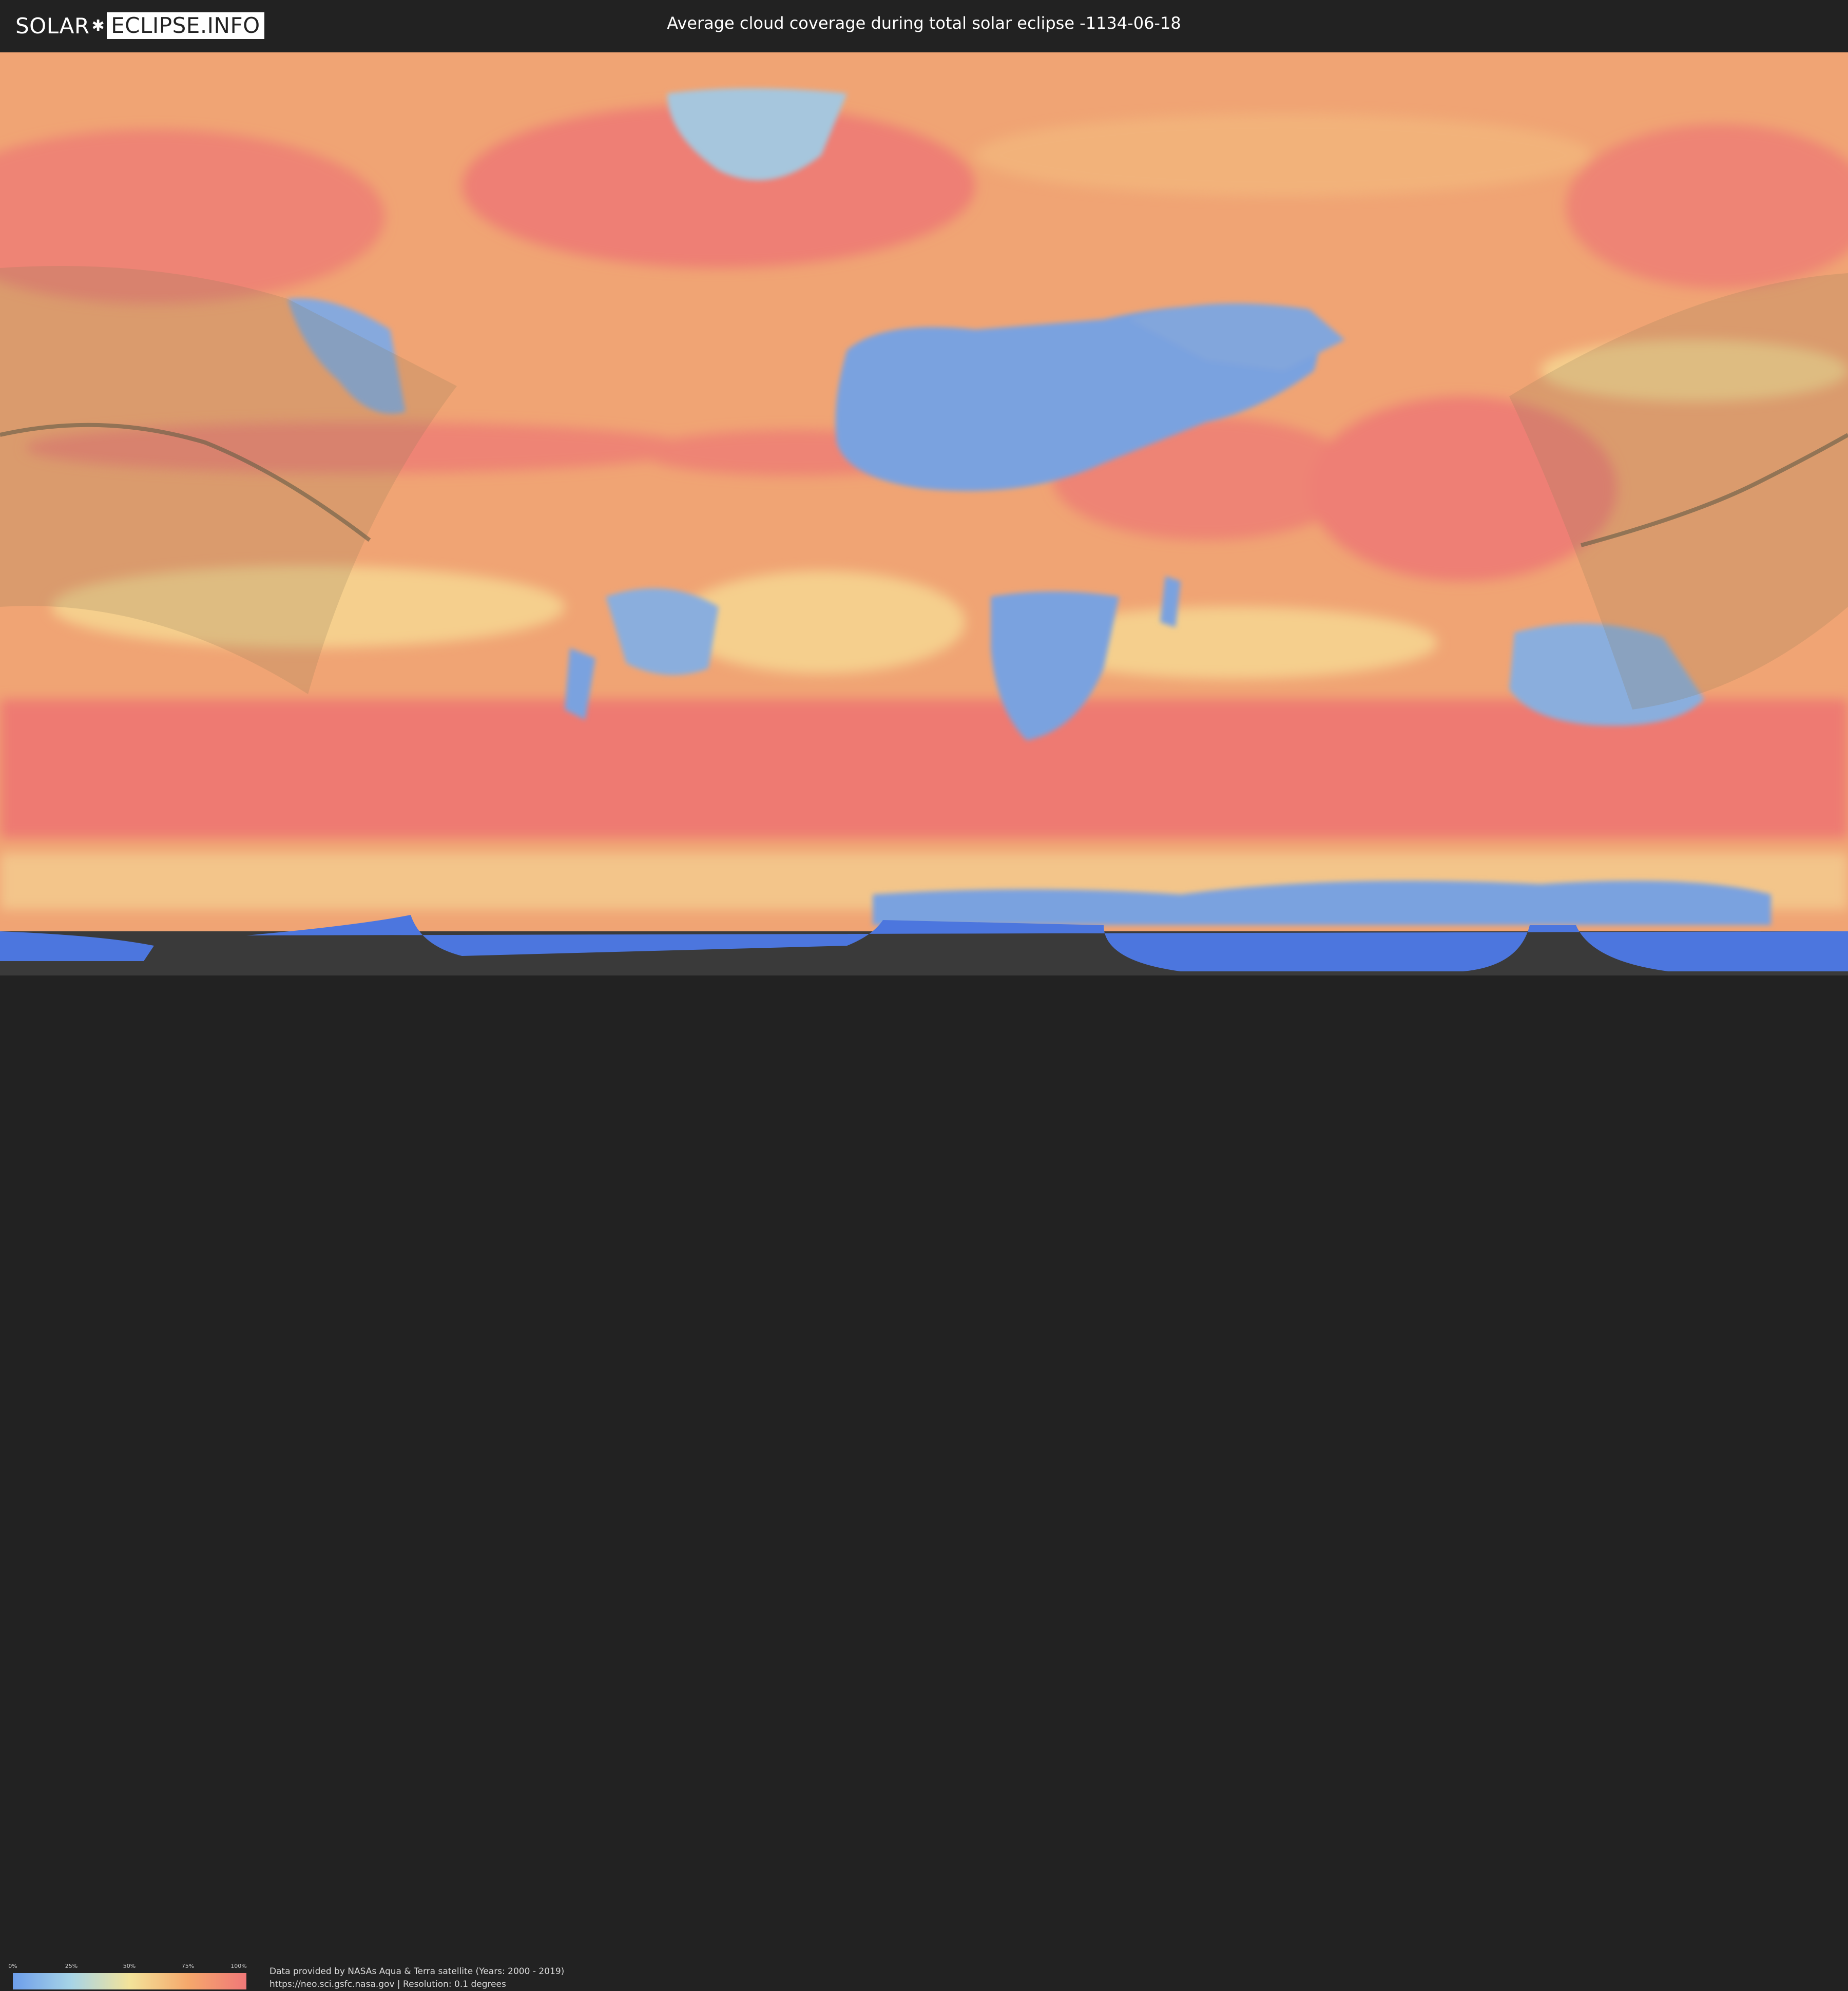 The height and width of the screenshot is (1991, 1848). I want to click on legend-tick-75: 75%, so click(188, 1966).